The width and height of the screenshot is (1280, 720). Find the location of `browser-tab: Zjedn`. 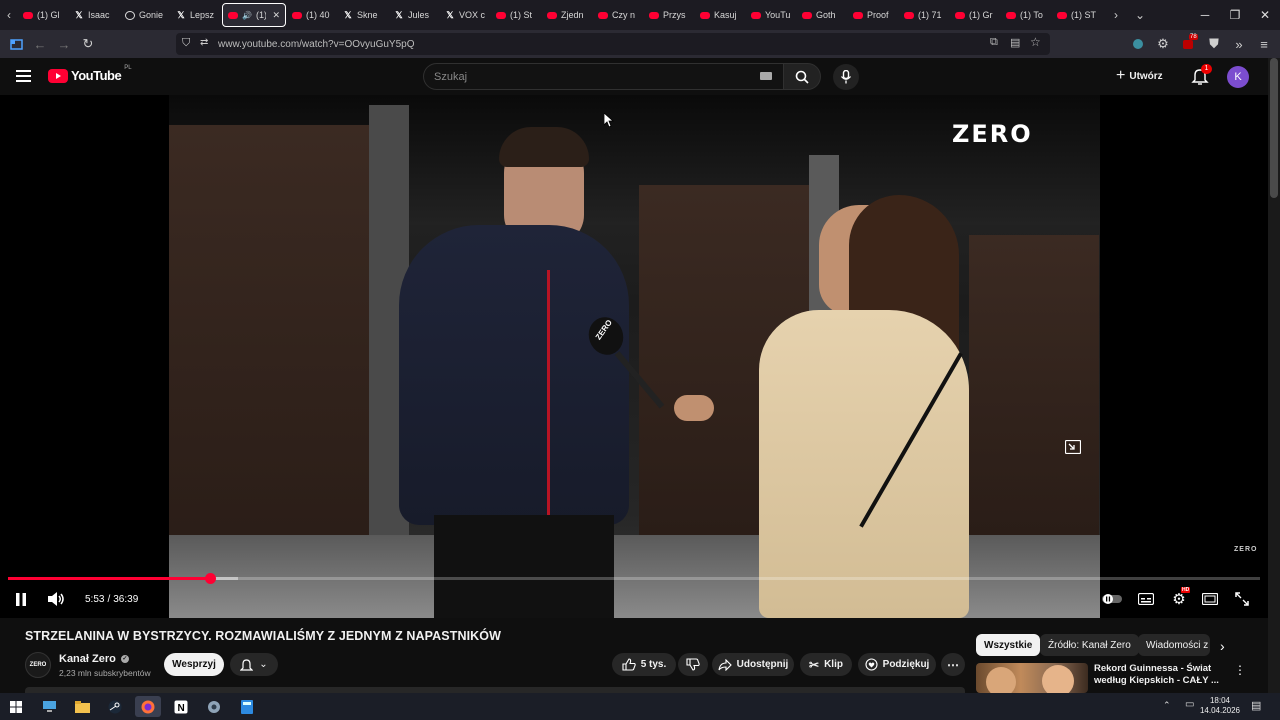

browser-tab: Zjedn is located at coordinates (567, 15).